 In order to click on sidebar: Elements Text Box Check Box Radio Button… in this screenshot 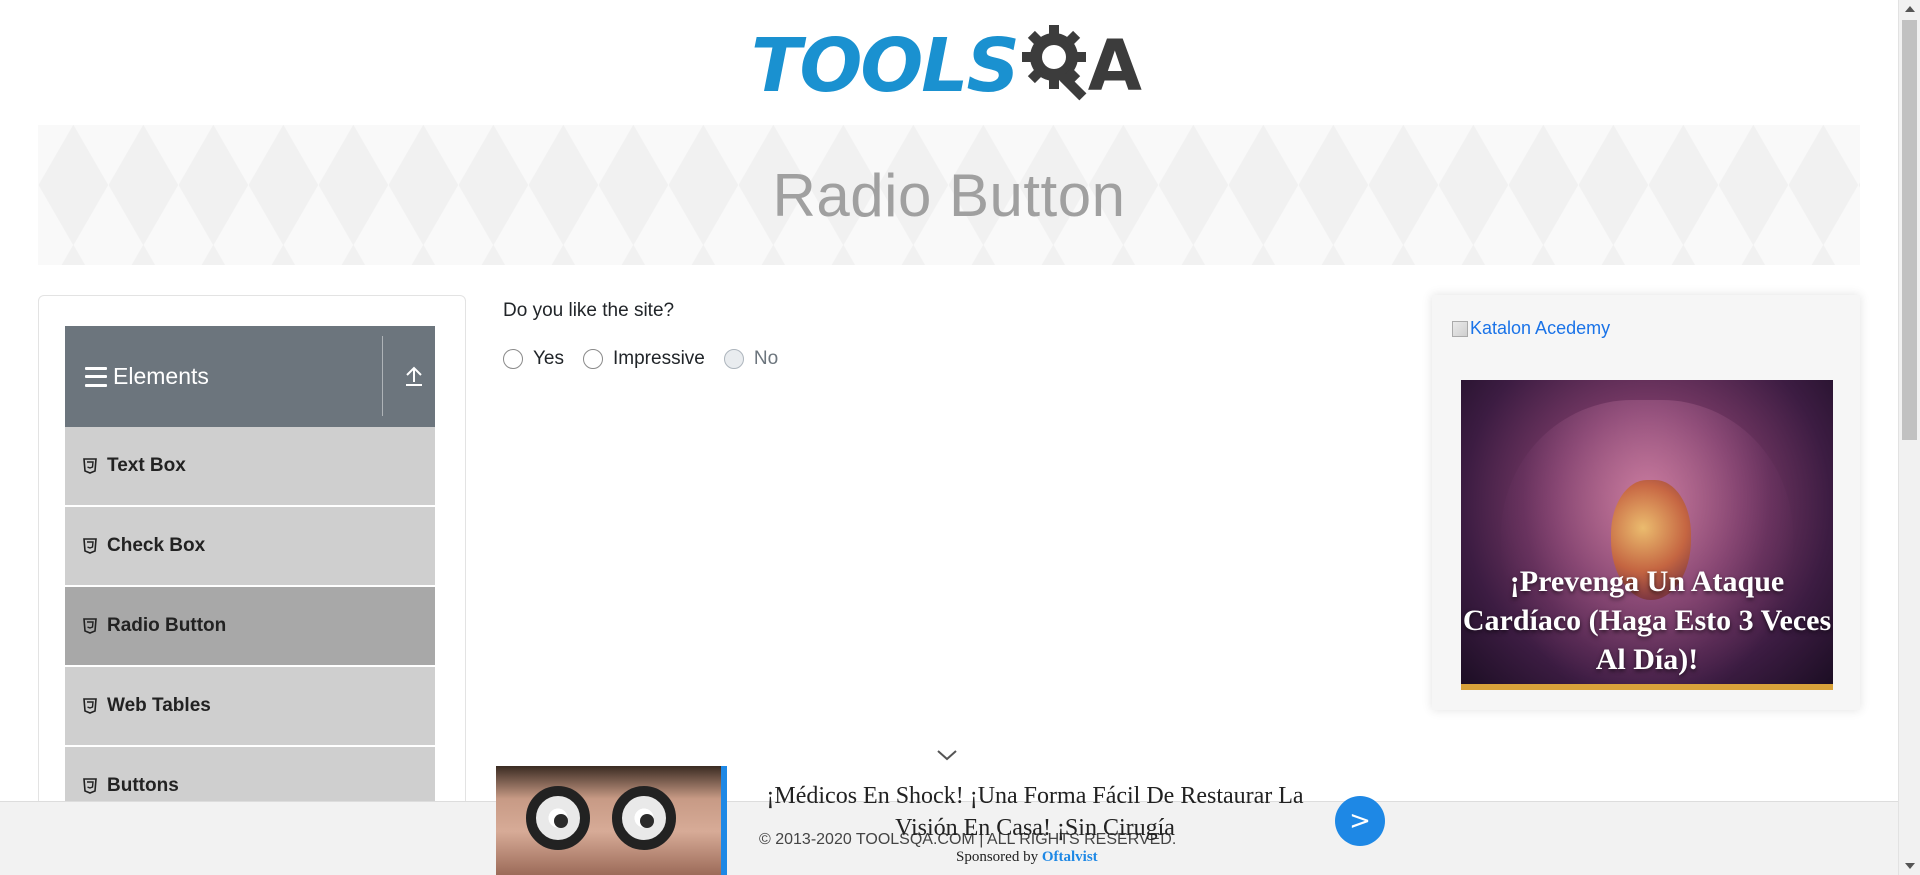, I will do `click(252, 585)`.